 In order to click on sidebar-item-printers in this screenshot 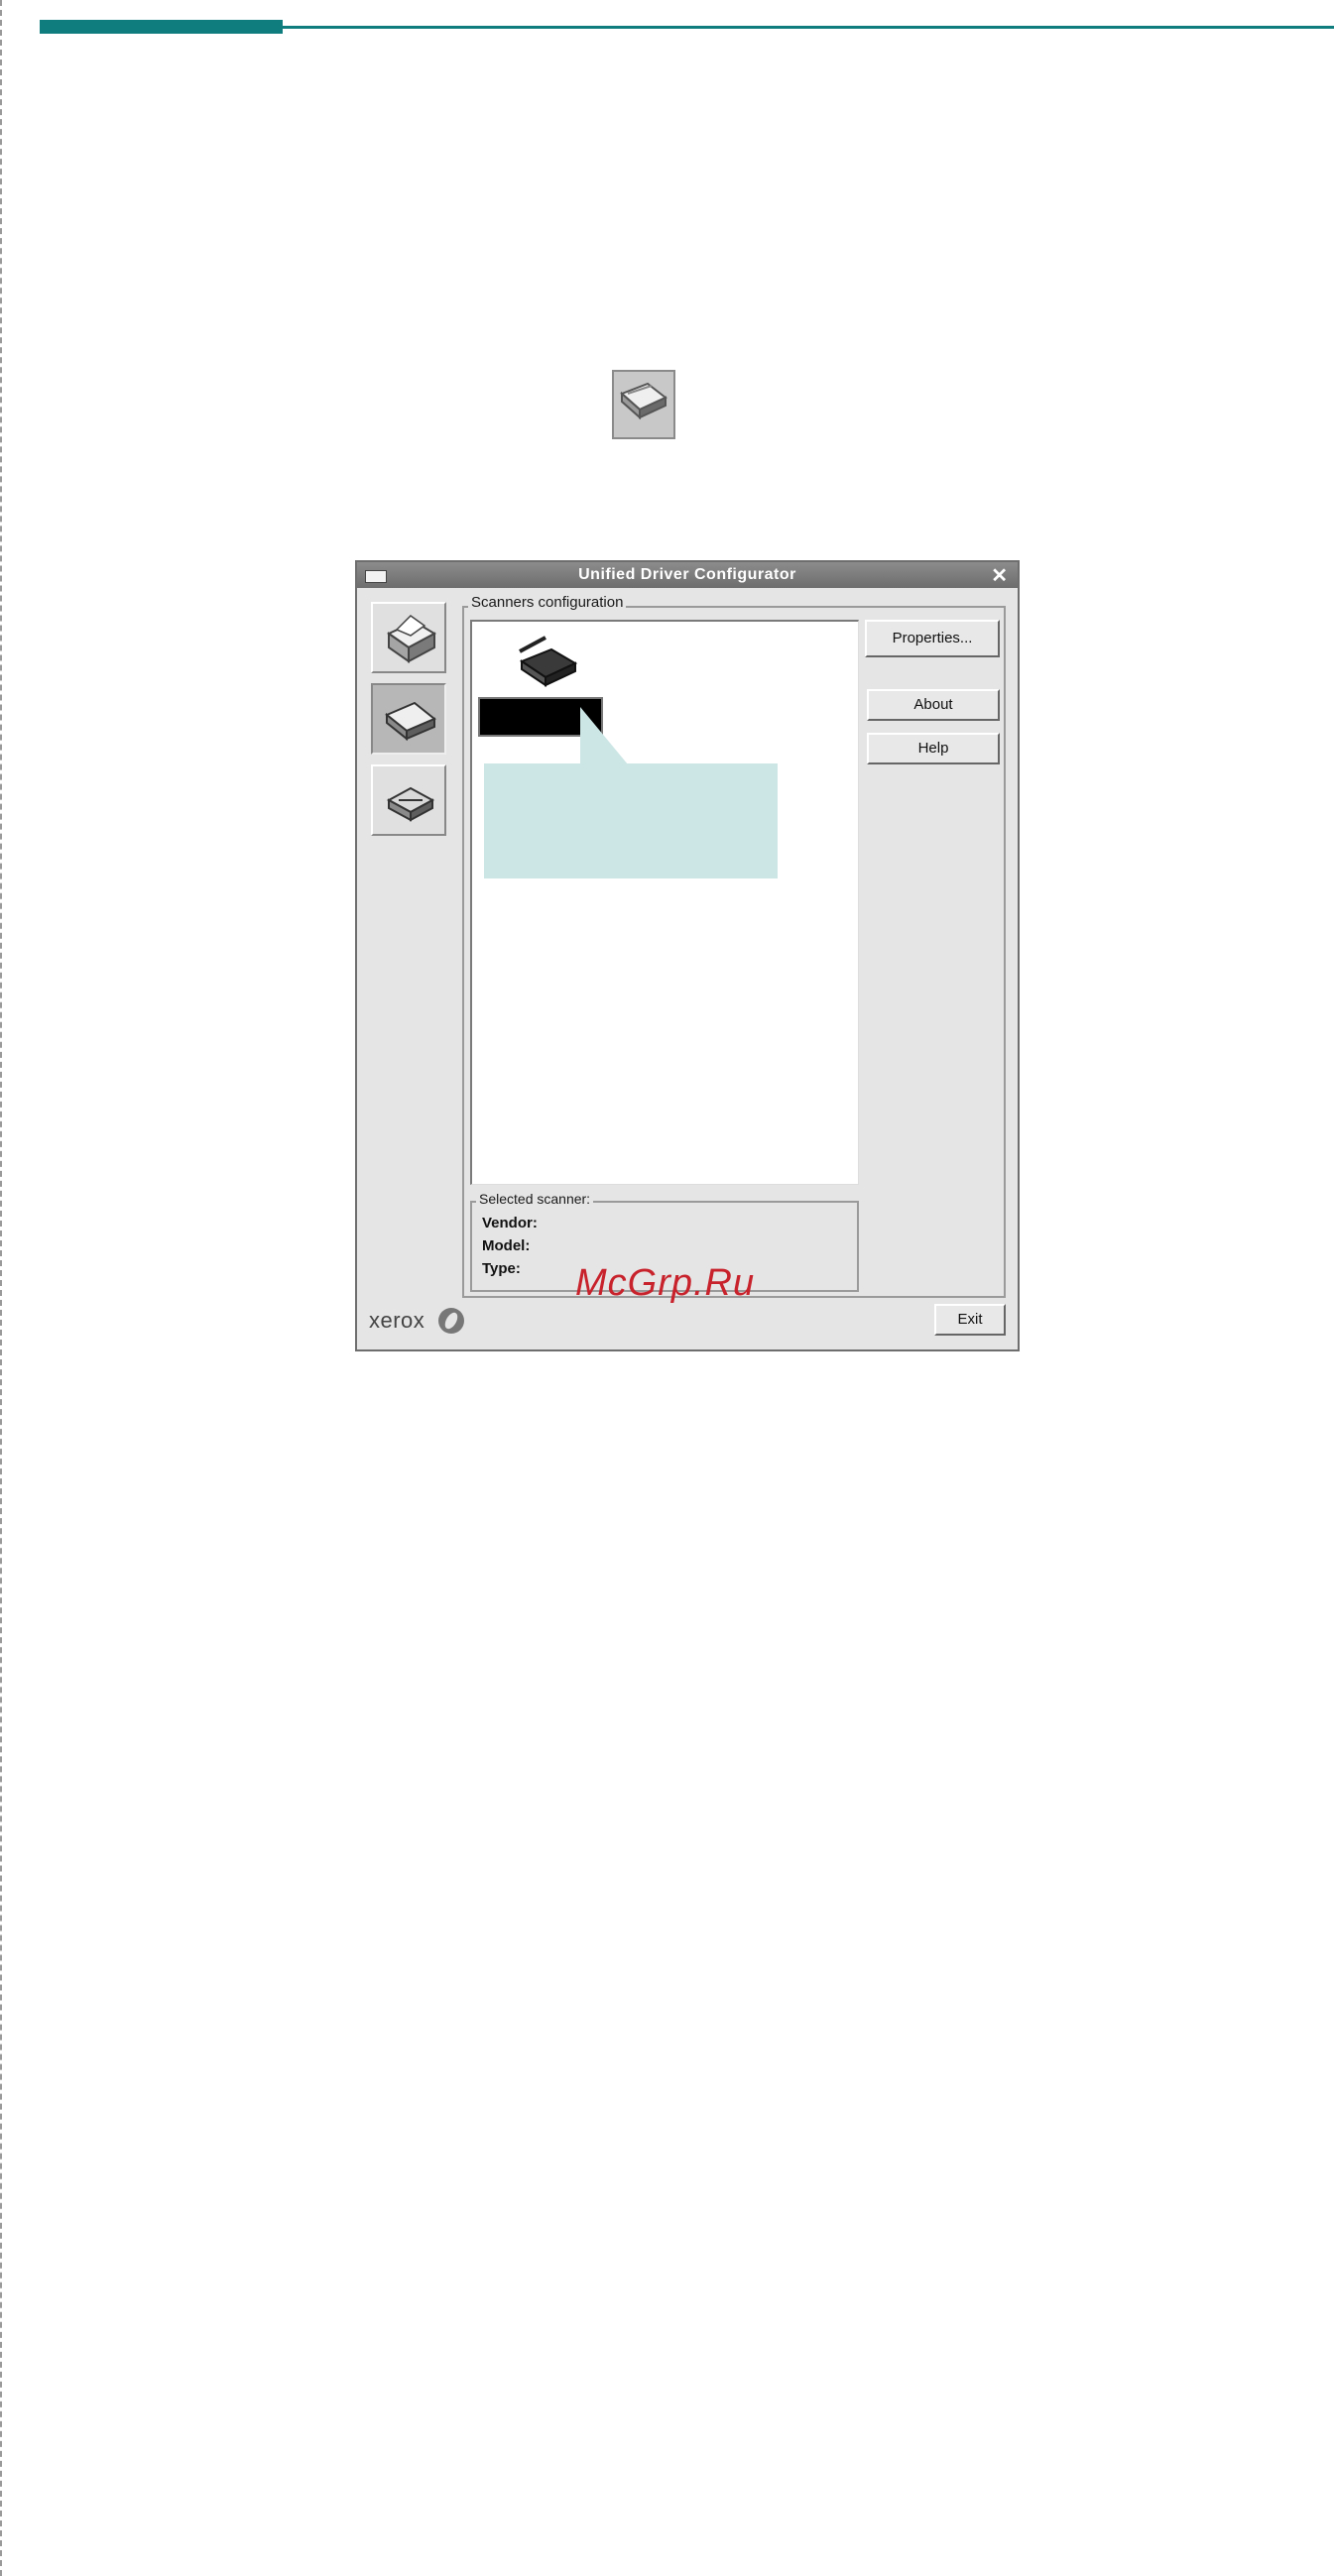, I will do `click(408, 638)`.